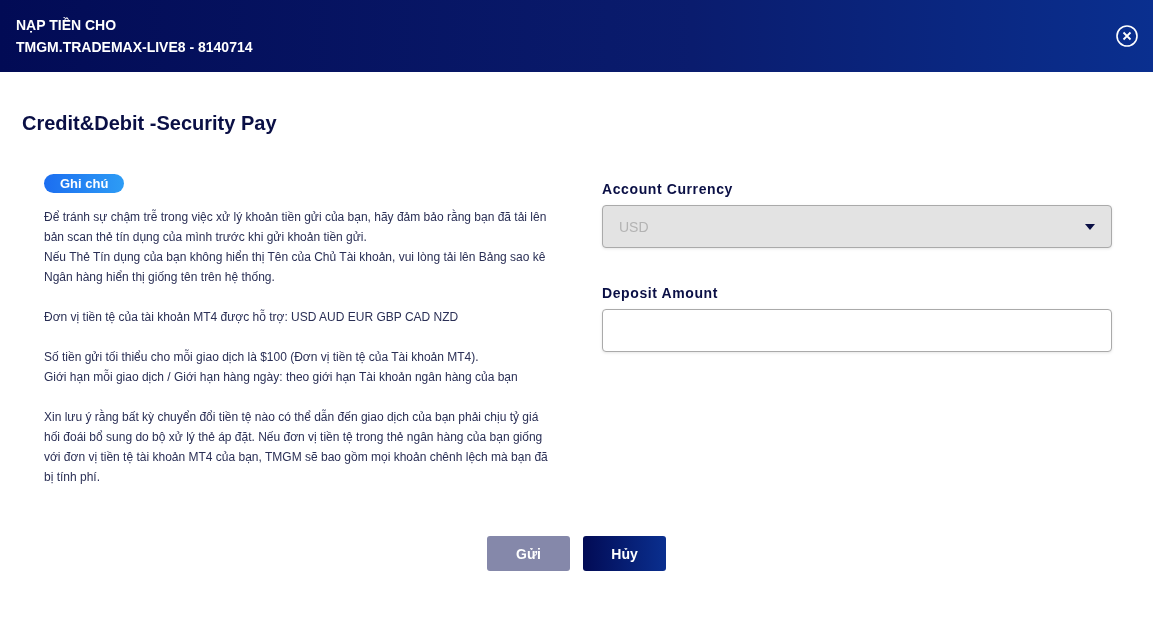 The height and width of the screenshot is (628, 1153). What do you see at coordinates (149, 122) in the screenshot?
I see `page-title: Credit&Debit -Security Pay` at bounding box center [149, 122].